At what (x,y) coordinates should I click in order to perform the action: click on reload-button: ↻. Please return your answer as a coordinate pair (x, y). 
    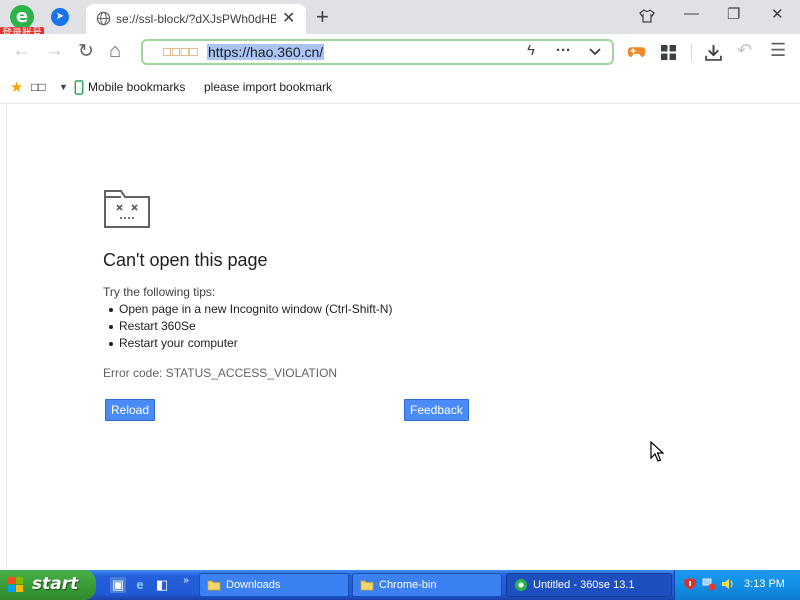
    Looking at the image, I should click on (86, 51).